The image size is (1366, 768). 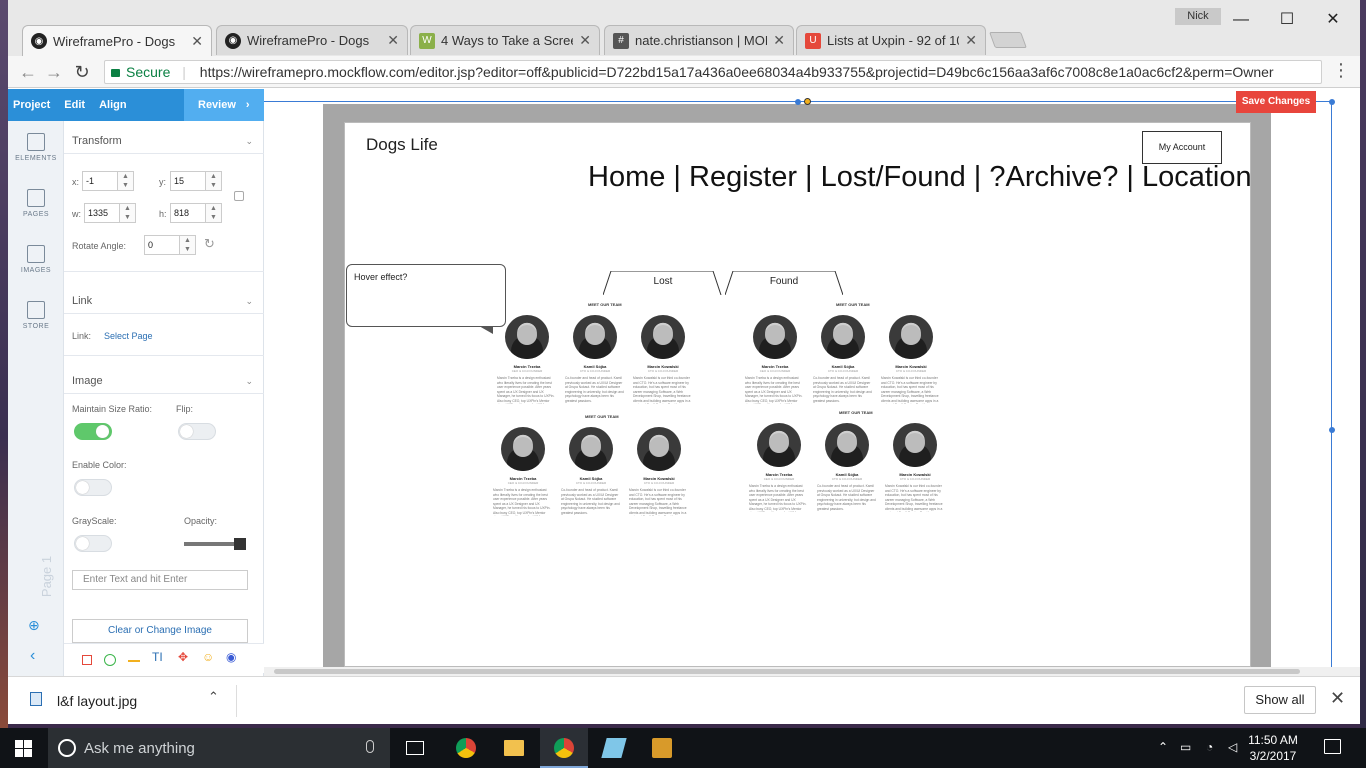 What do you see at coordinates (699, 40) in the screenshot?
I see `browser-tab-4: # nate.christianson | MONT ✕` at bounding box center [699, 40].